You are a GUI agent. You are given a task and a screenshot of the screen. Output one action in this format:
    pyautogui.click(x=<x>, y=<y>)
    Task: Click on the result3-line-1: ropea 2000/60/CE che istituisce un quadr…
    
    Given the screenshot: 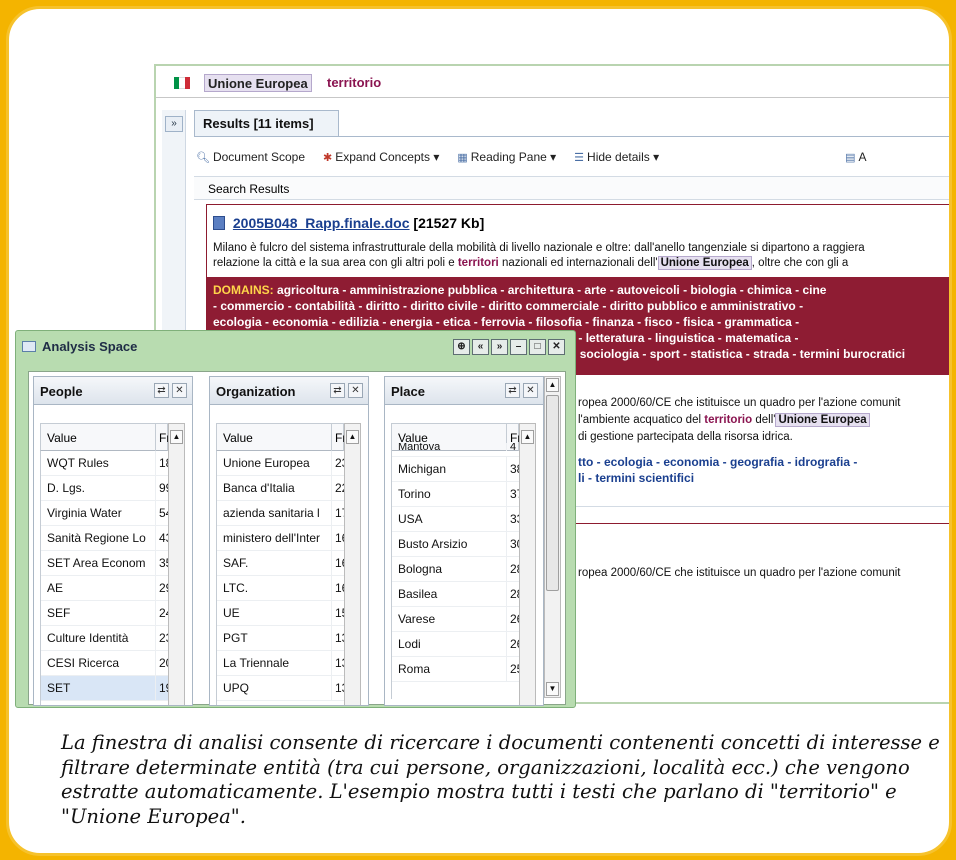 What is the action you would take?
    pyautogui.click(x=739, y=573)
    